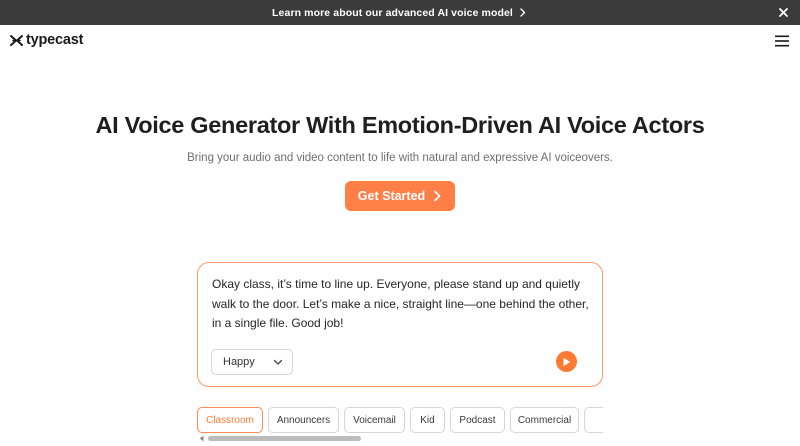 This screenshot has height=446, width=800. Describe the element at coordinates (374, 420) in the screenshot. I see `tab-voicemail: Voicemail` at that location.